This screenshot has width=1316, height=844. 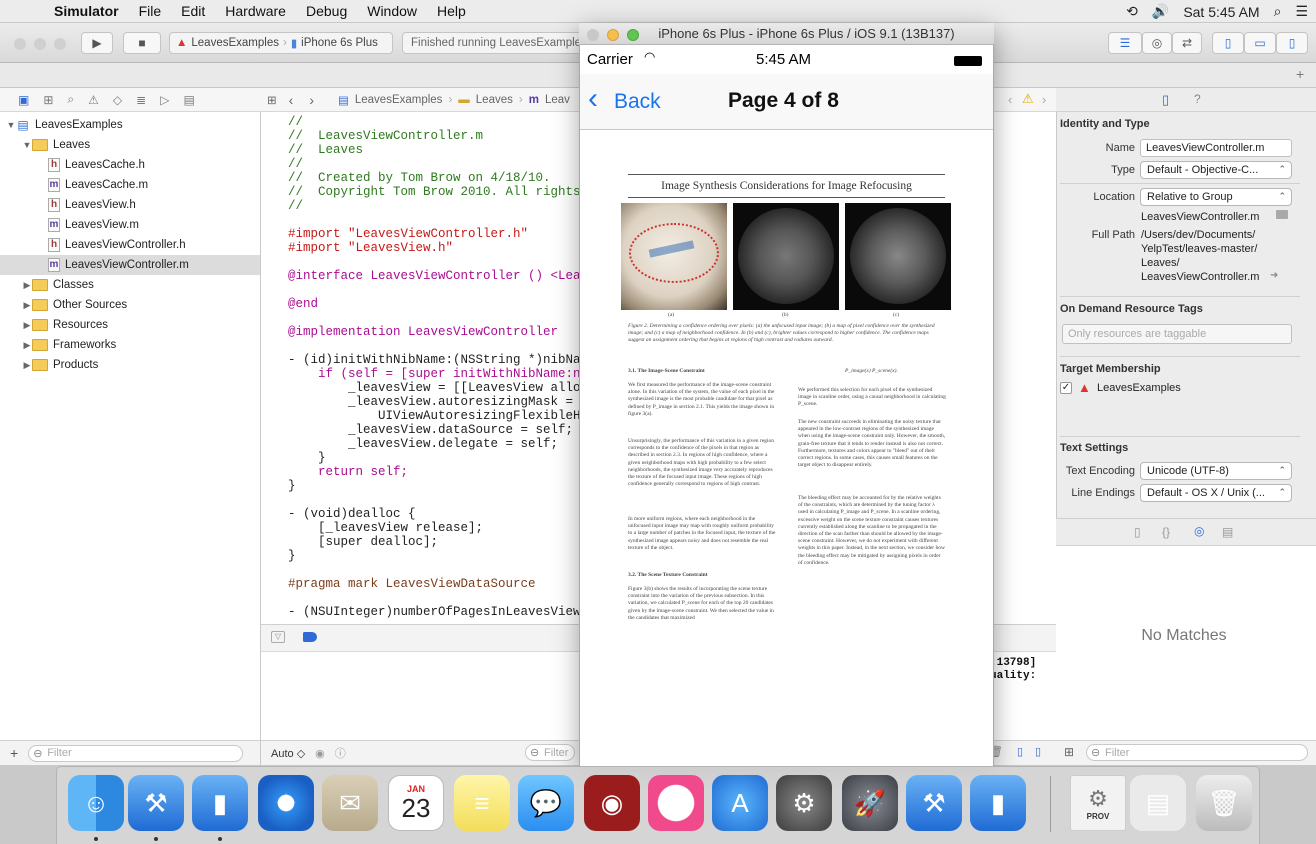 I want to click on debug-navigator-icon: ≣, so click(x=141, y=100).